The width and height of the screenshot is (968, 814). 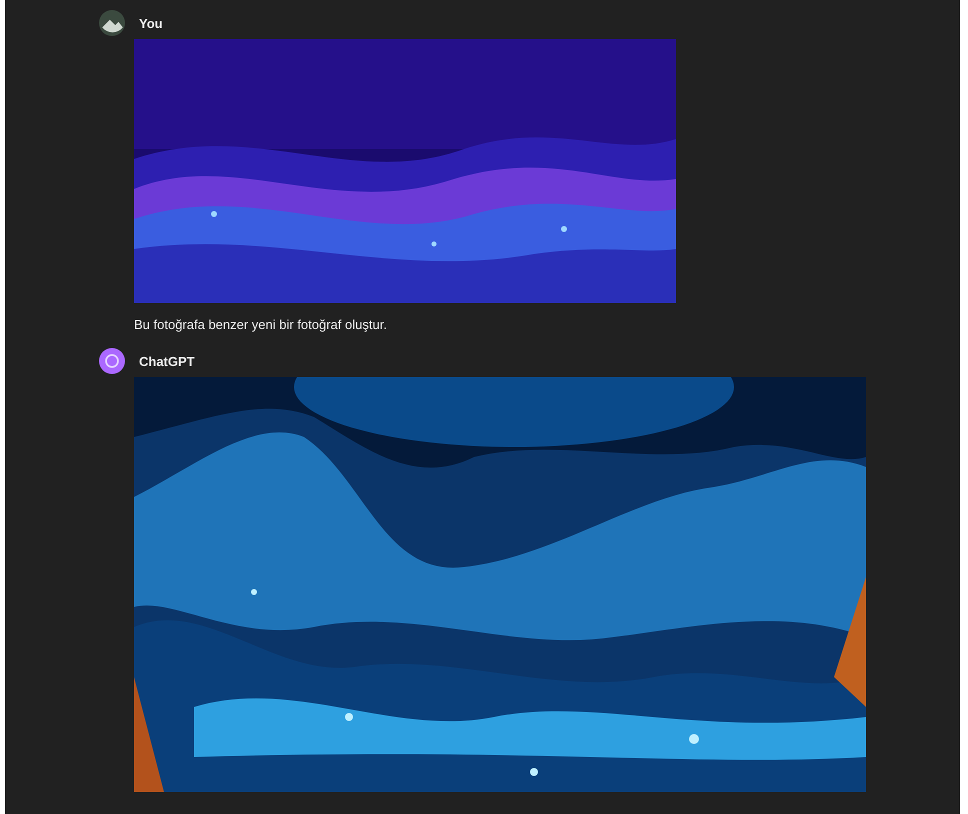 I want to click on message-text: Bu fotoğrafa benzer yeni bir fotoğraf oluştur., so click(x=261, y=324).